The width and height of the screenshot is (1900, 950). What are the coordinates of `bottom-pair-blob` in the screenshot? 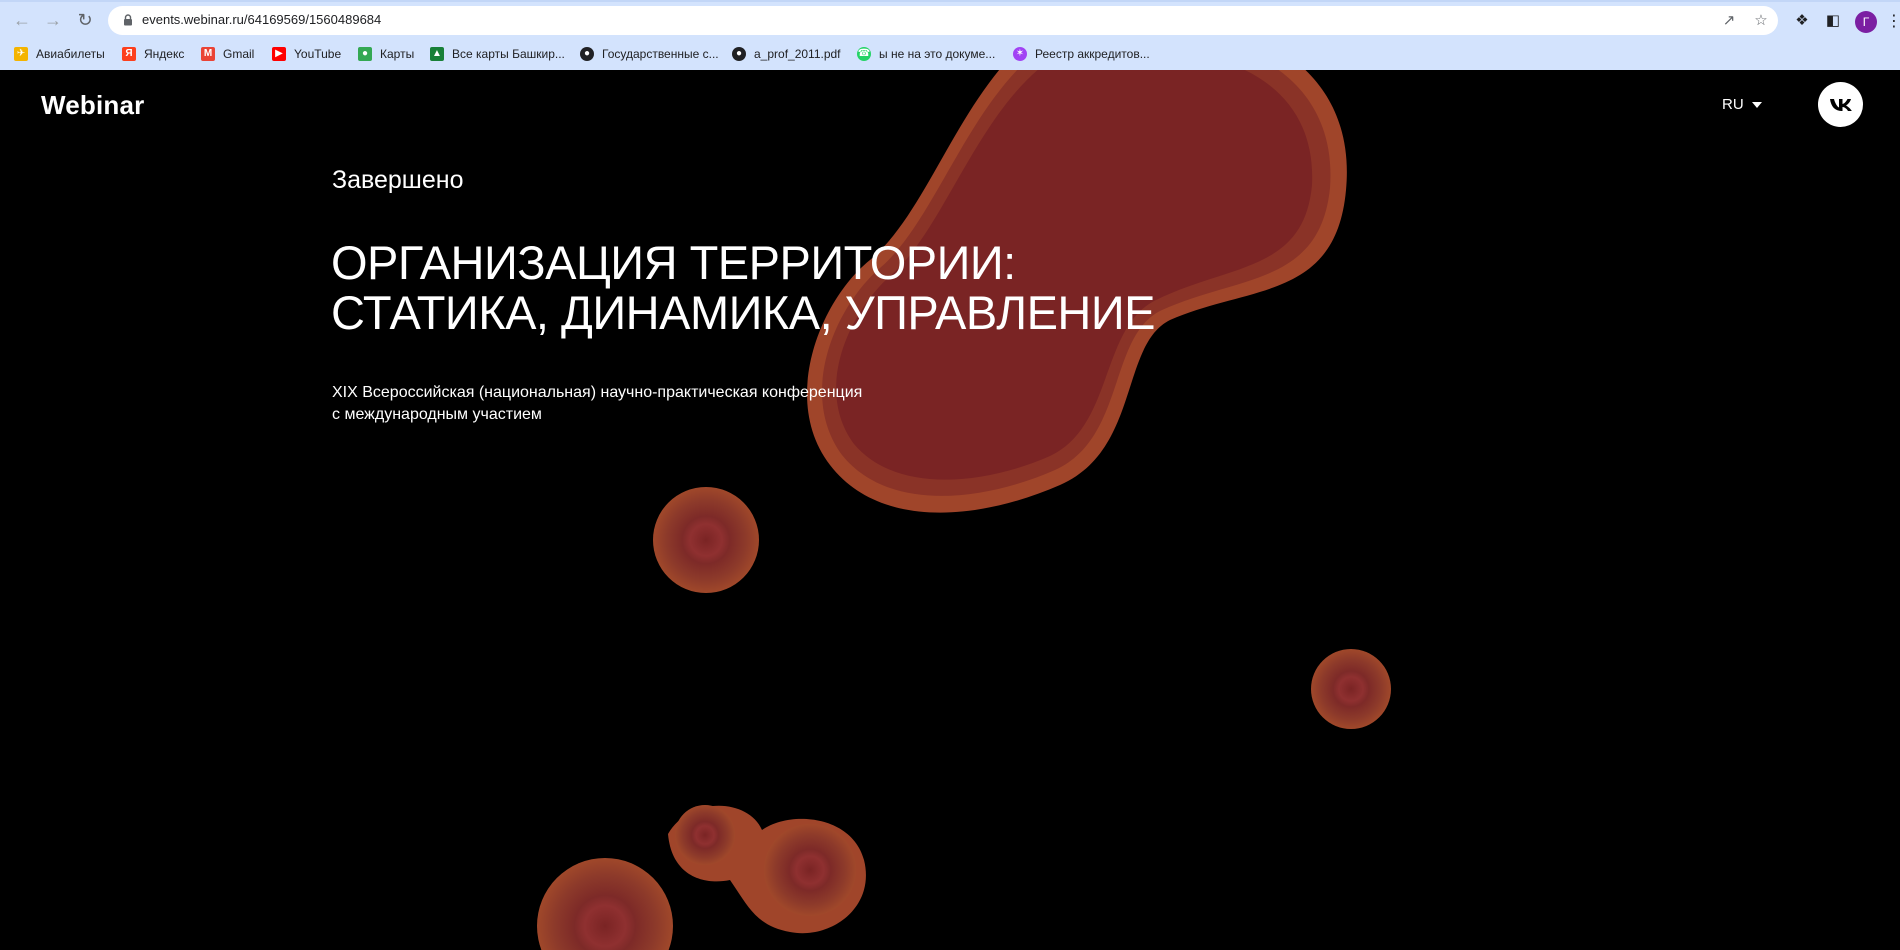 It's located at (767, 869).